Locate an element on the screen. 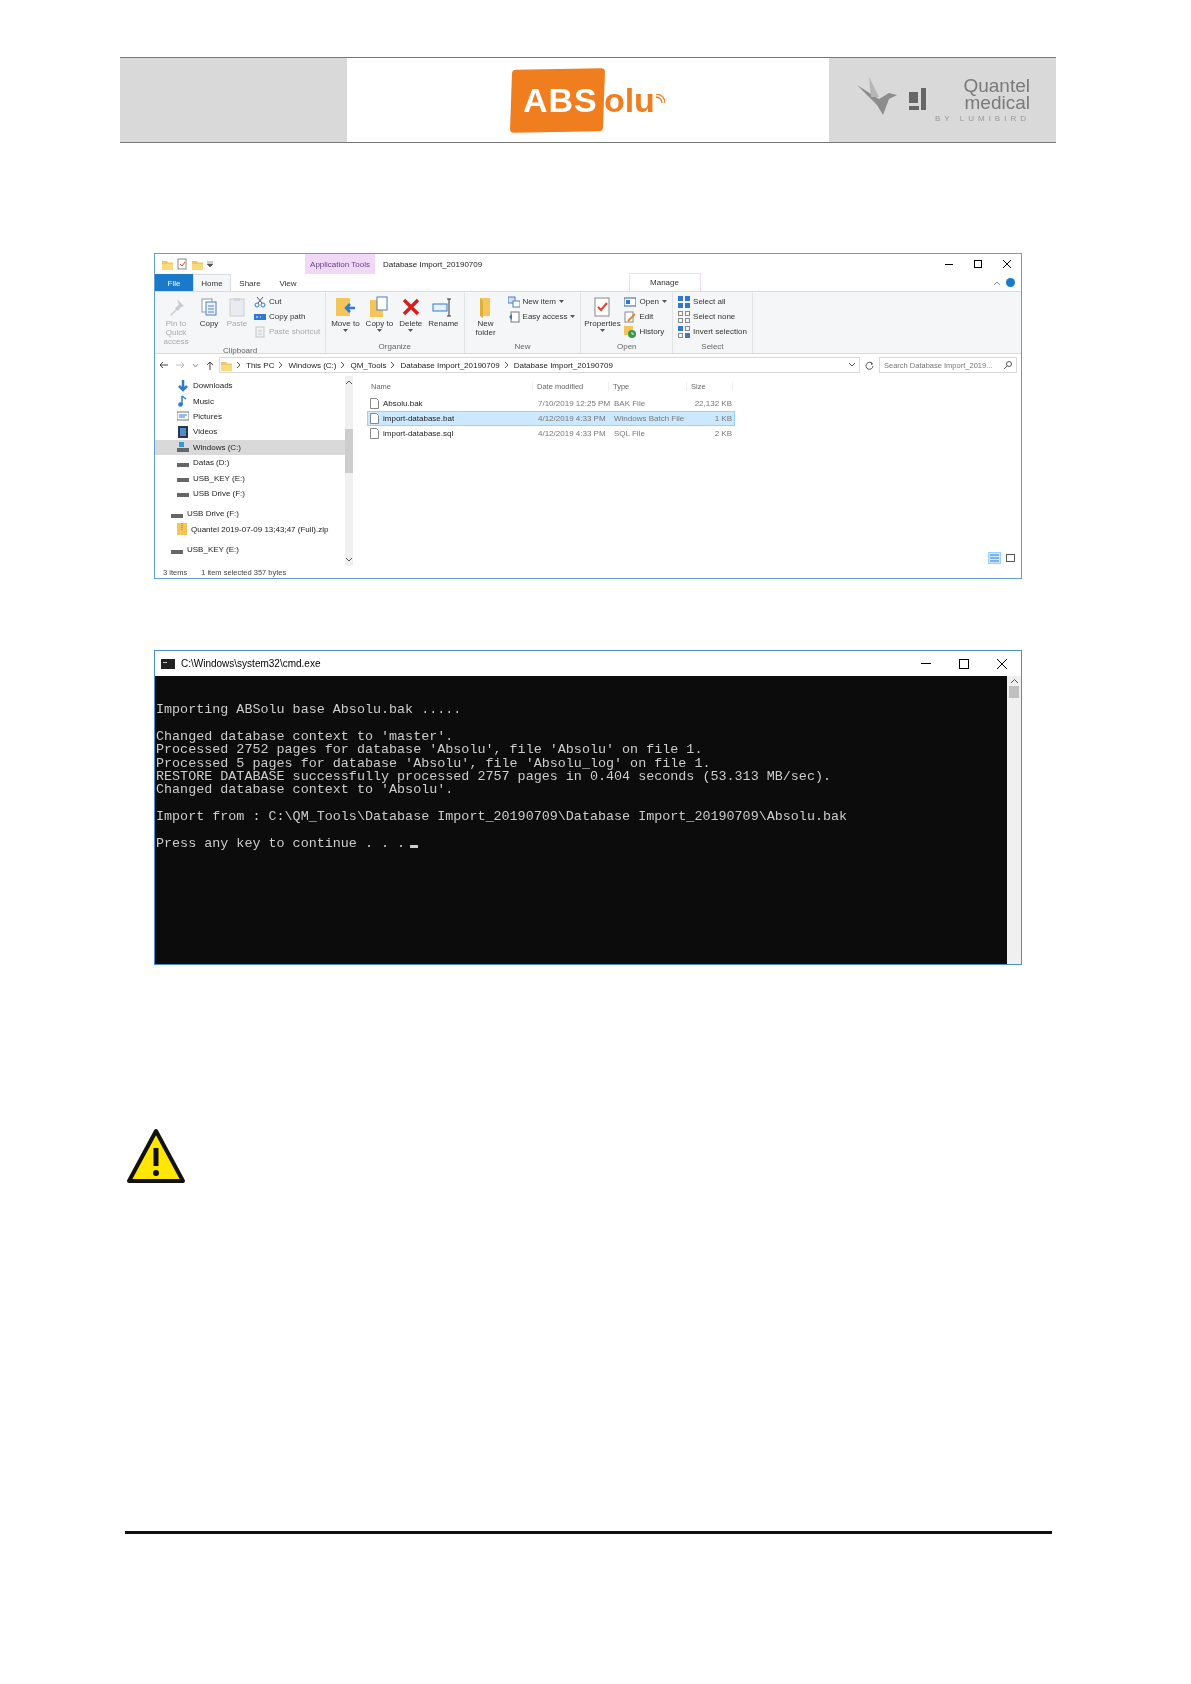 This screenshot has height=1684, width=1191. large-icons-view-button is located at coordinates (1010, 558).